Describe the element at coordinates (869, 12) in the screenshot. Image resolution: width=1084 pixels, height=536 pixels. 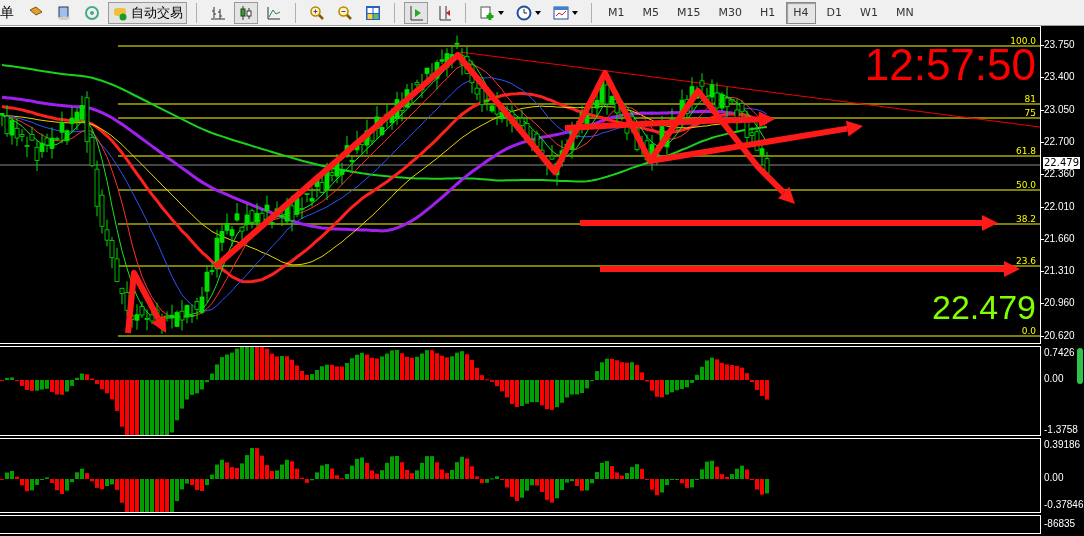
I see `timeframe-tab: W1` at that location.